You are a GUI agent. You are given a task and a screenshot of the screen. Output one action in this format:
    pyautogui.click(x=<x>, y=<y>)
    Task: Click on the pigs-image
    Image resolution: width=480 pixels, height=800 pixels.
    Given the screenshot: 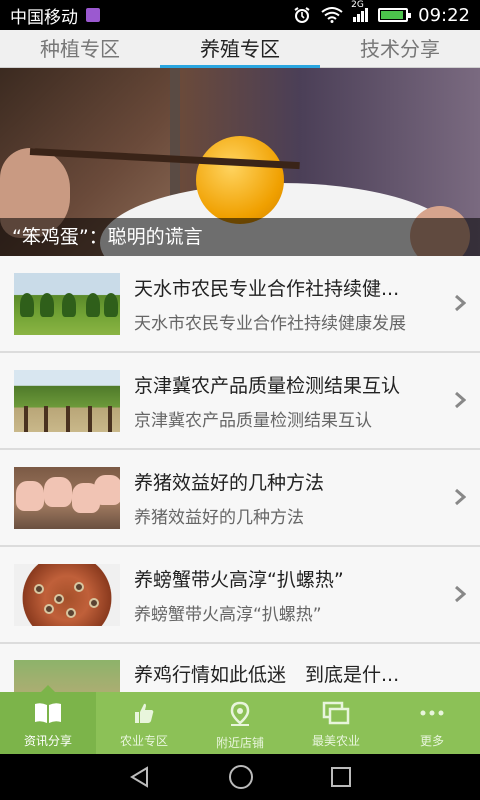 What is the action you would take?
    pyautogui.click(x=67, y=497)
    